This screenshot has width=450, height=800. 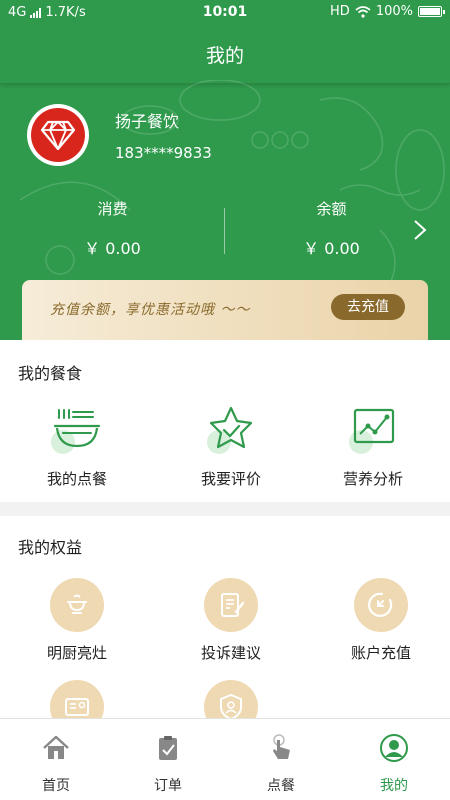 I want to click on tab-orders: 订单, so click(x=168, y=759).